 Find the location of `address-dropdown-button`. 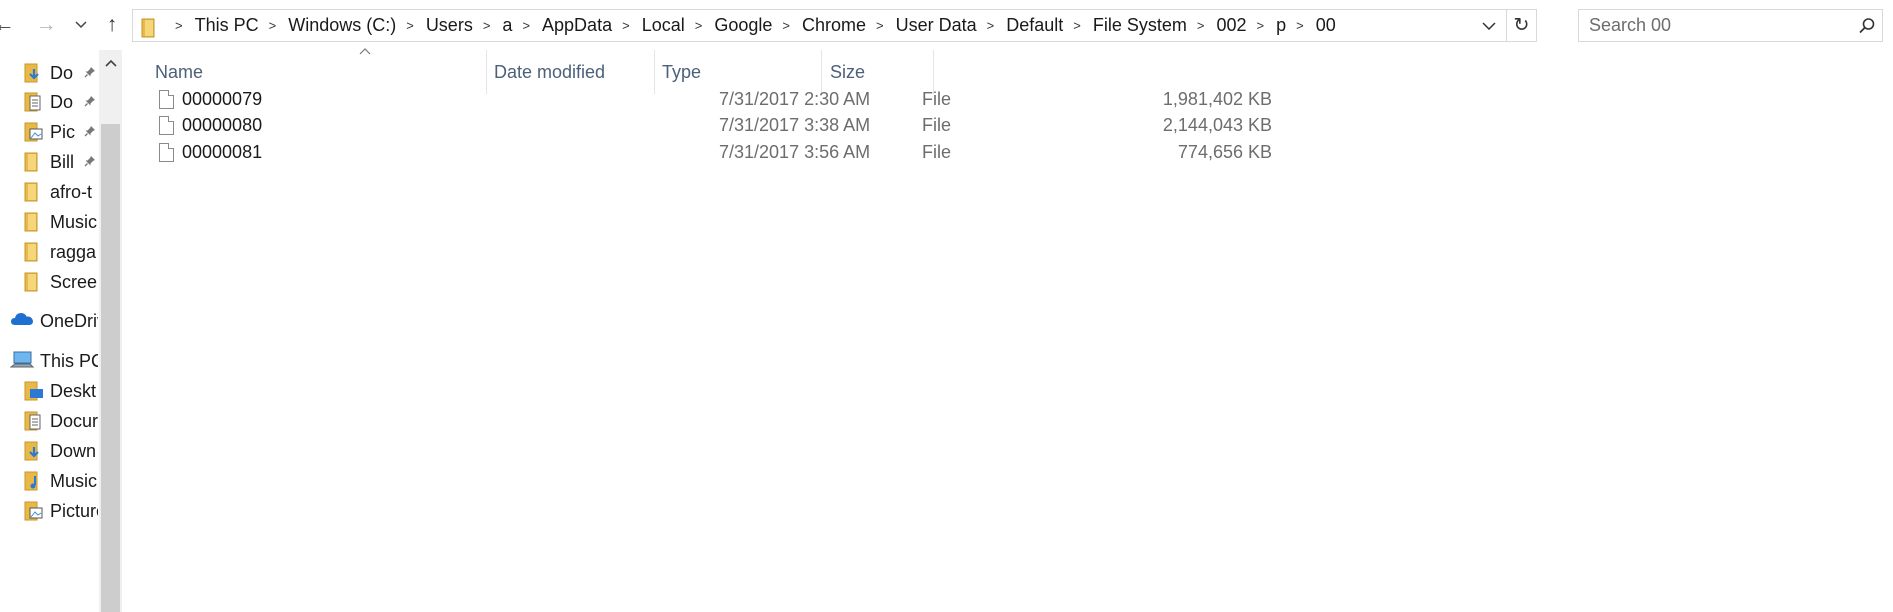

address-dropdown-button is located at coordinates (1489, 25).